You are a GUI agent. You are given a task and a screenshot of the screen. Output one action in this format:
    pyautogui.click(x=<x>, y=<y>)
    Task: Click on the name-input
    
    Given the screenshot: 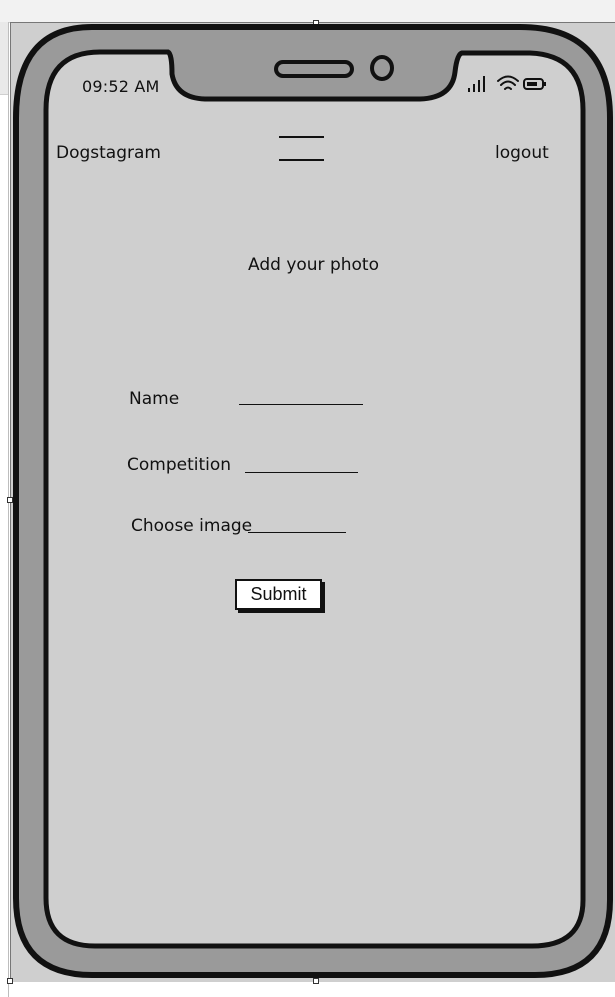 What is the action you would take?
    pyautogui.click(x=301, y=404)
    